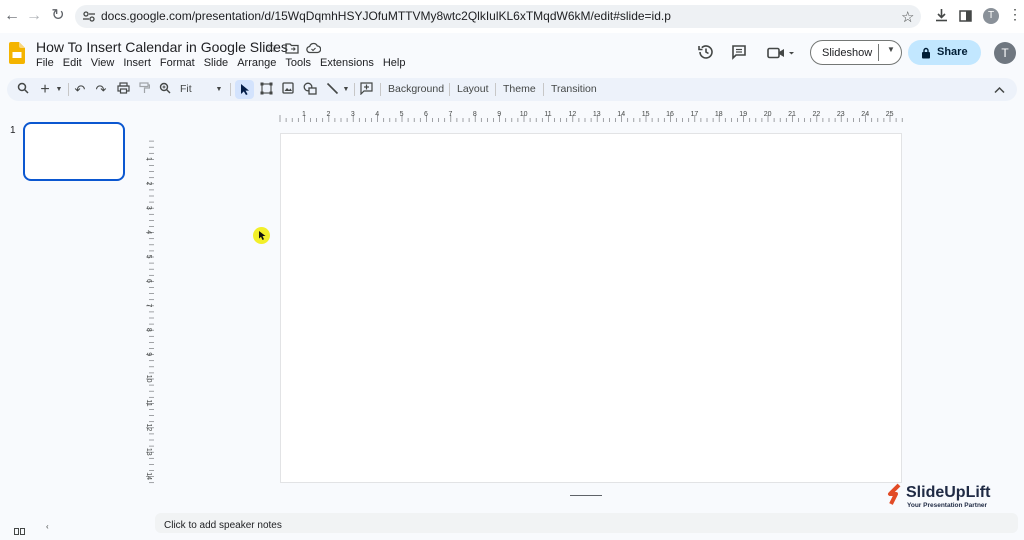 The image size is (1024, 540). I want to click on redo-icon: ↷, so click(101, 90).